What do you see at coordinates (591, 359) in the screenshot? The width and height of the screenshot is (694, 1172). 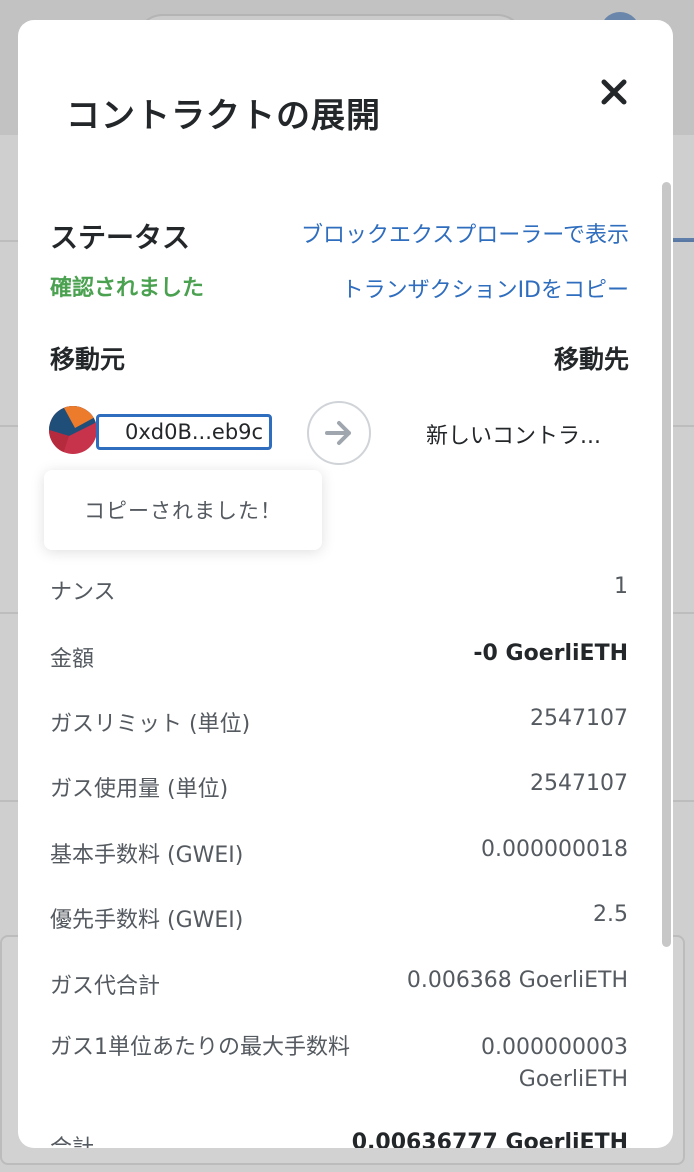 I see `to-label: 移動先` at bounding box center [591, 359].